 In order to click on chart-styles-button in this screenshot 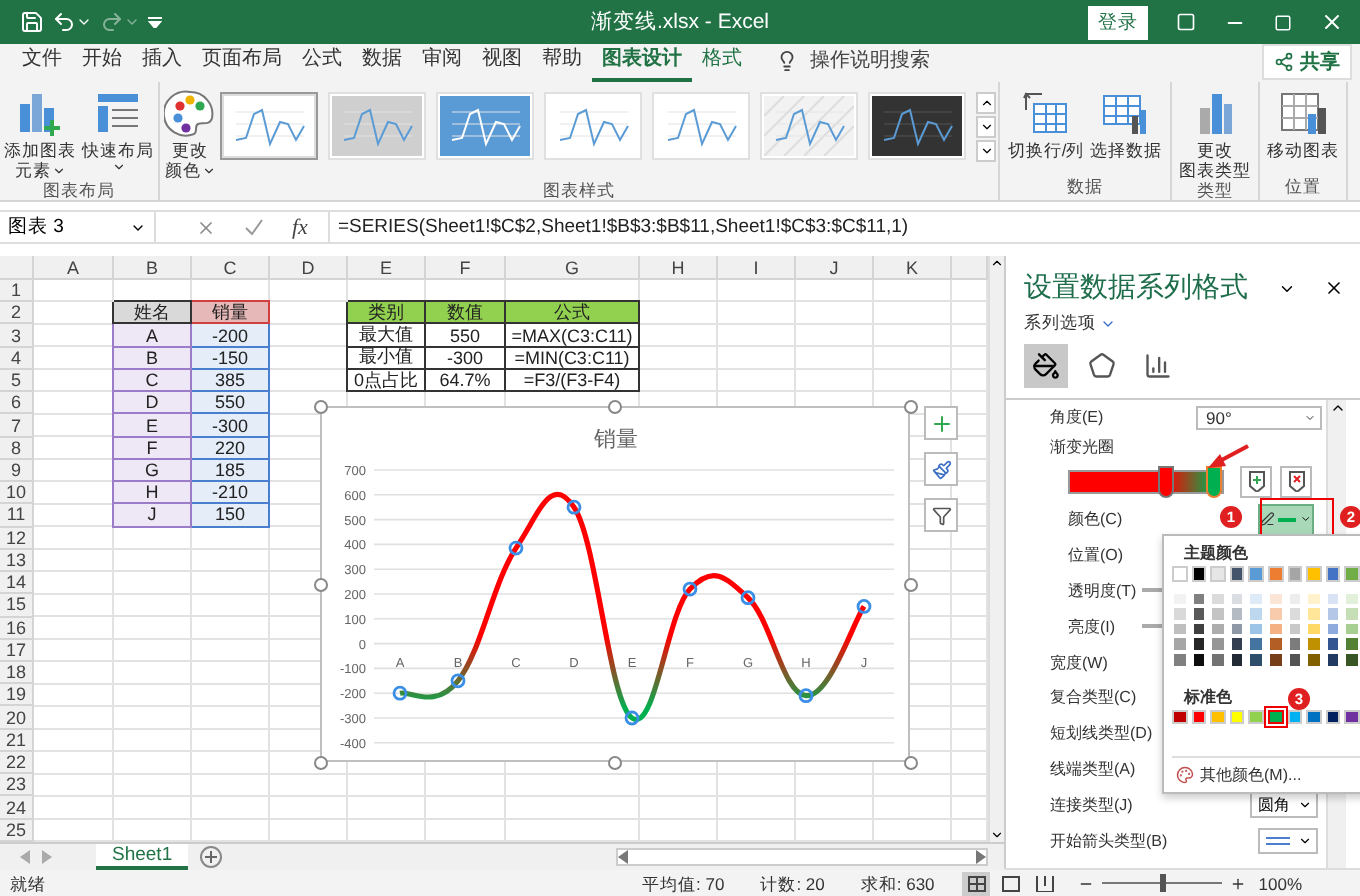, I will do `click(941, 469)`.